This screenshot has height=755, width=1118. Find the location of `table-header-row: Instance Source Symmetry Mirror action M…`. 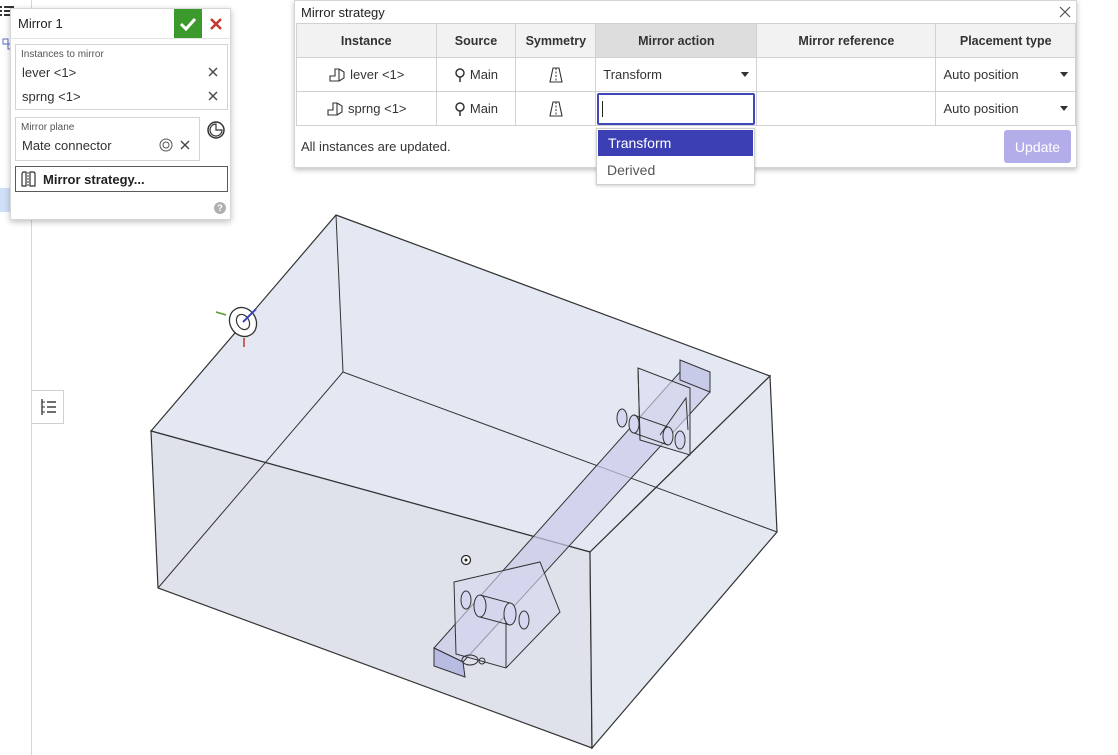

table-header-row: Instance Source Symmetry Mirror action M… is located at coordinates (686, 40).